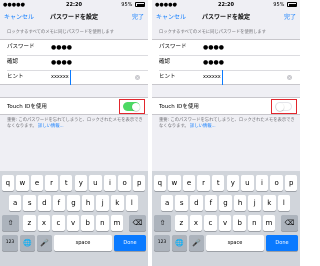 The image size is (320, 266). I want to click on battery-percent: 95%, so click(127, 5).